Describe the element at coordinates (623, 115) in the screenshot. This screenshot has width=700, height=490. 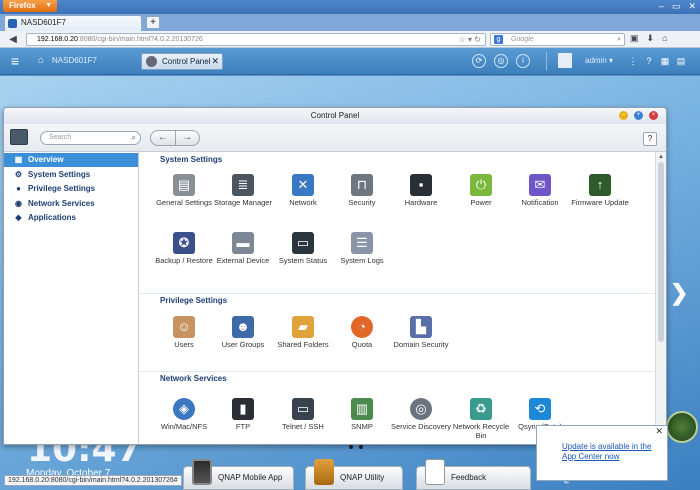
I see `minimize-window-icon: –` at that location.